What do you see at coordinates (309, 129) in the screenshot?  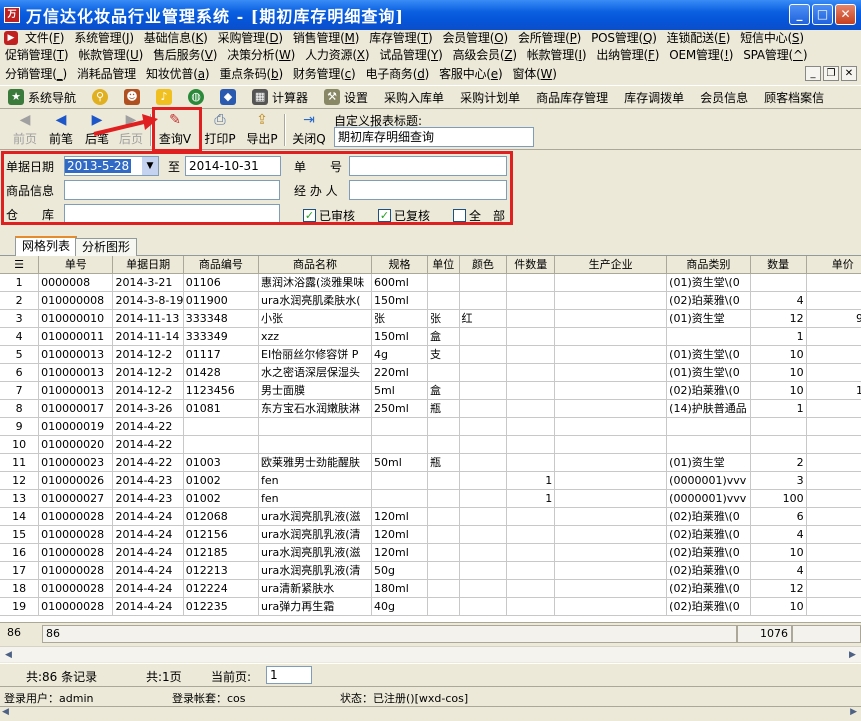 I see `close-query-button: ⇥ 关闭Q` at bounding box center [309, 129].